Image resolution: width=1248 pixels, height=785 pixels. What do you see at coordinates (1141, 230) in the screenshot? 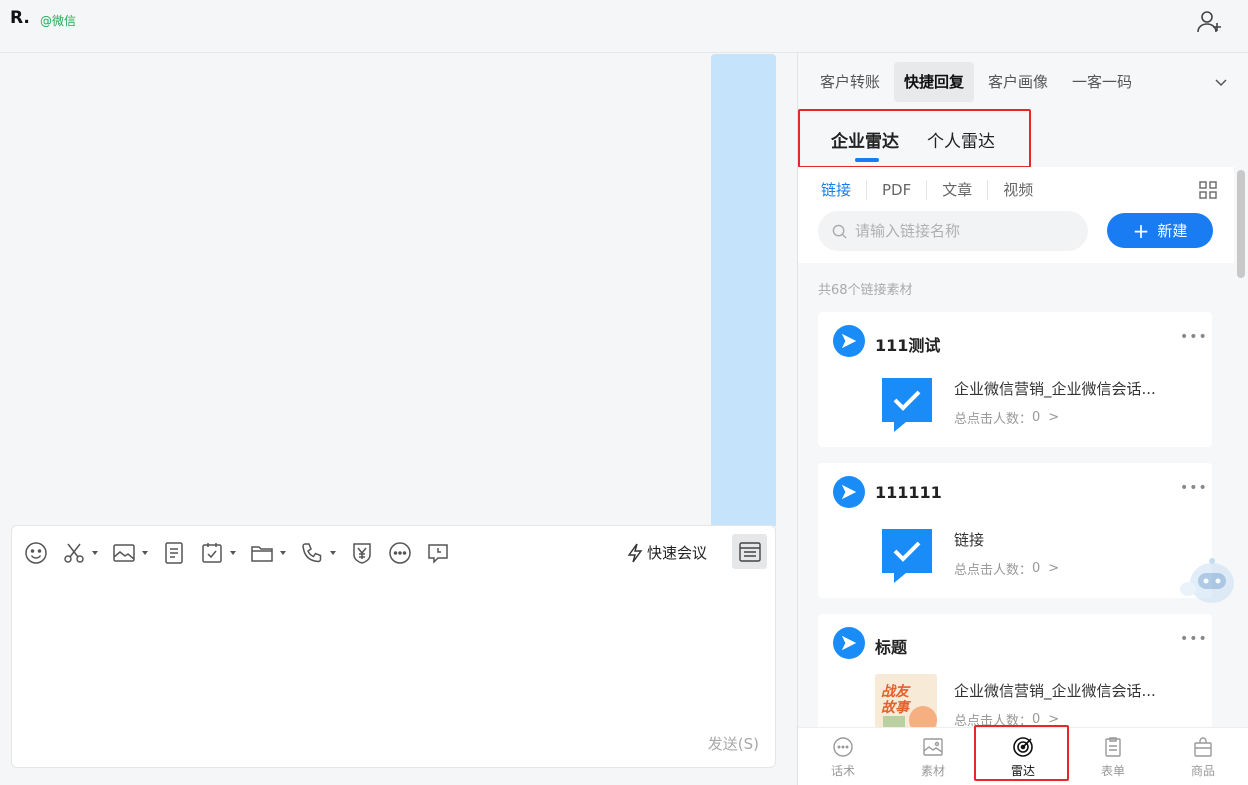
I see `plus-icon: +` at bounding box center [1141, 230].